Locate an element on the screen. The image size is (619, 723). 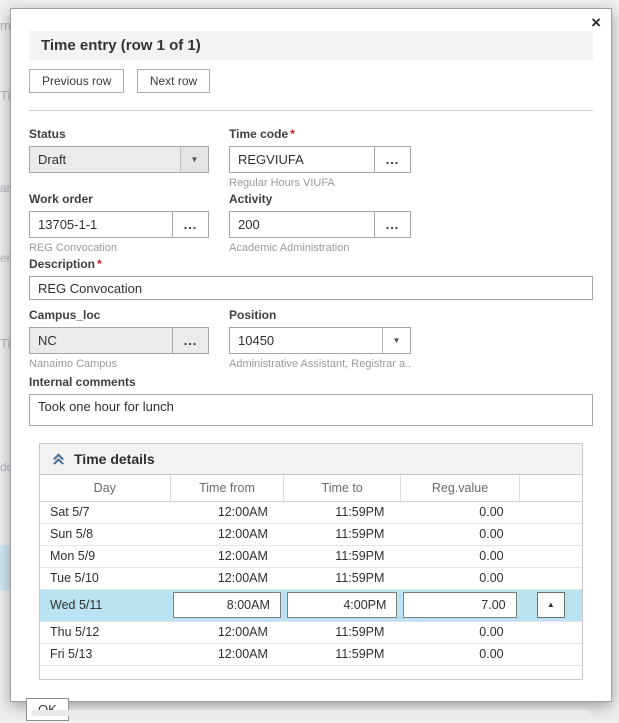
day-cell: Sun 5/8 is located at coordinates (105, 534).